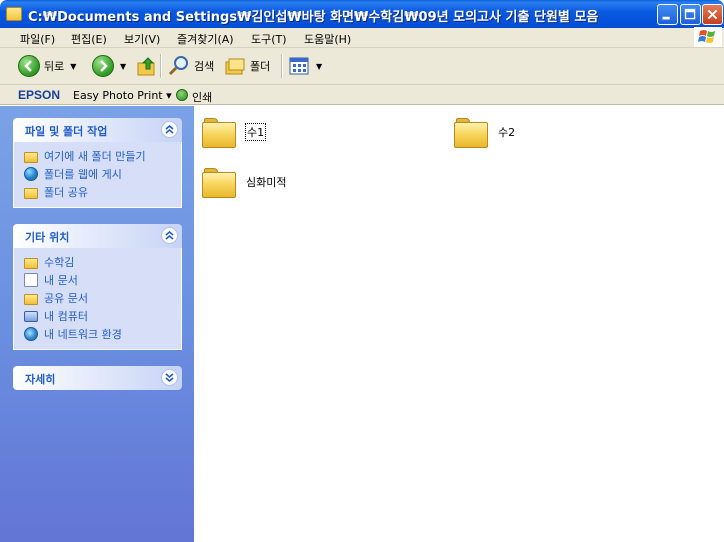 This screenshot has height=542, width=724. I want to click on folder-item: 수1, so click(234, 132).